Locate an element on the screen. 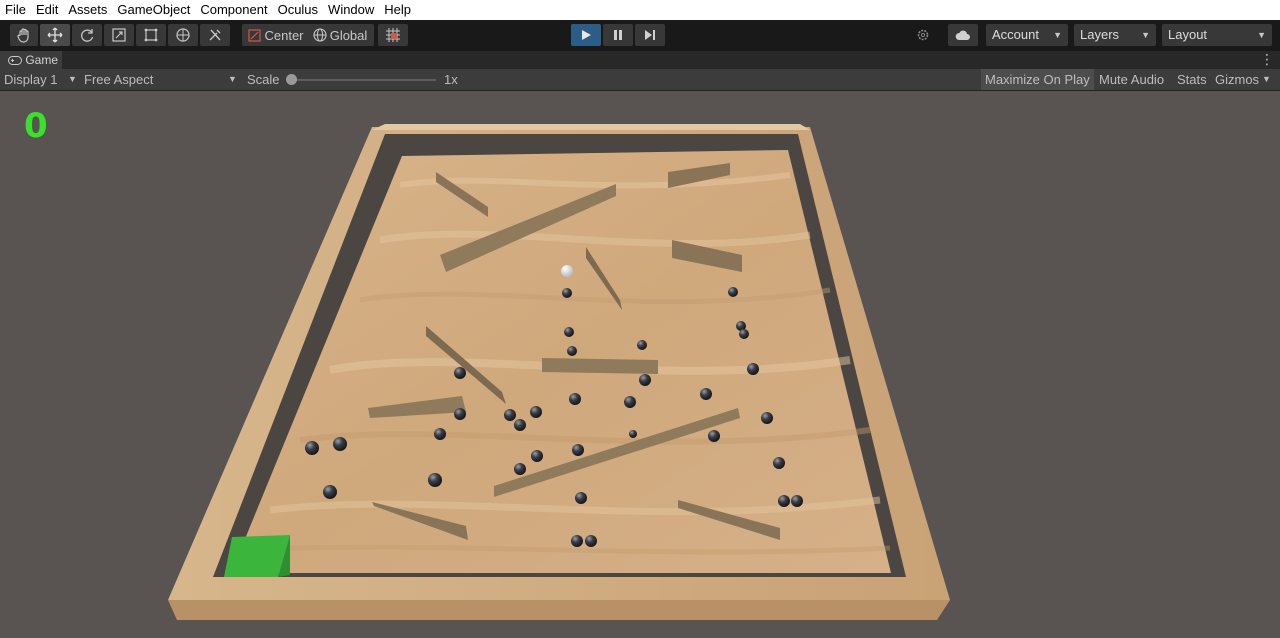 This screenshot has width=1280, height=638. pivot-icon is located at coordinates (255, 35).